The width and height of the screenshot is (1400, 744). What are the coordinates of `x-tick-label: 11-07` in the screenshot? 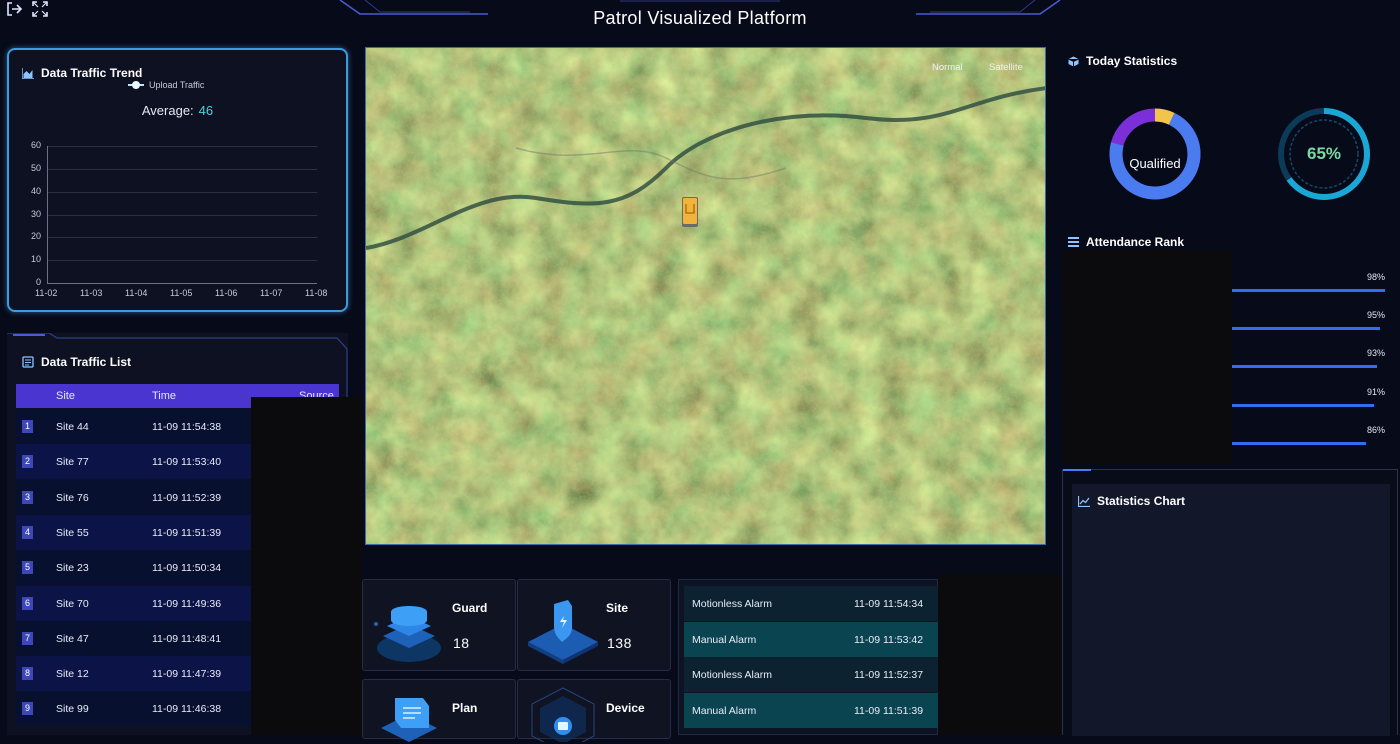 It's located at (271, 293).